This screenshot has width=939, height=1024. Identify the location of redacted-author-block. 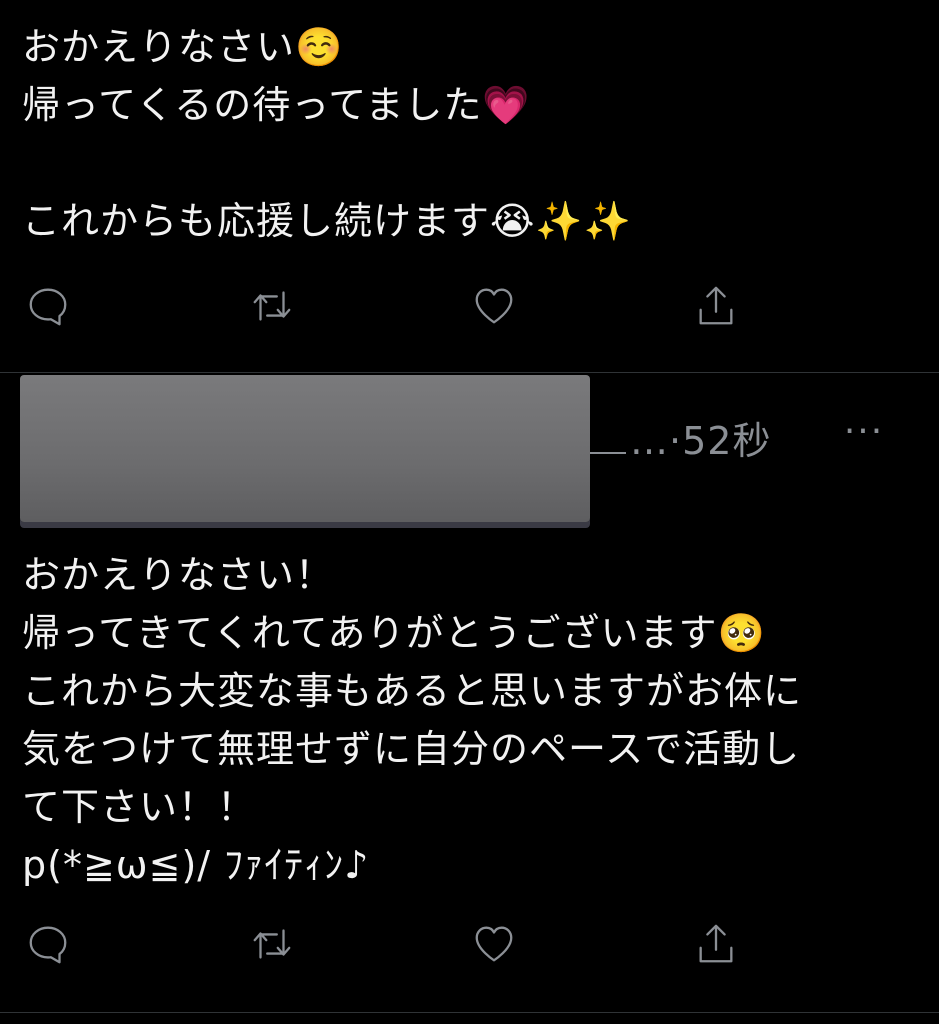
(305, 448).